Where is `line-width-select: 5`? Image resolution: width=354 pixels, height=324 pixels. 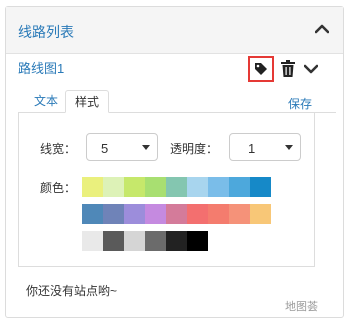
line-width-select: 5 is located at coordinates (122, 147).